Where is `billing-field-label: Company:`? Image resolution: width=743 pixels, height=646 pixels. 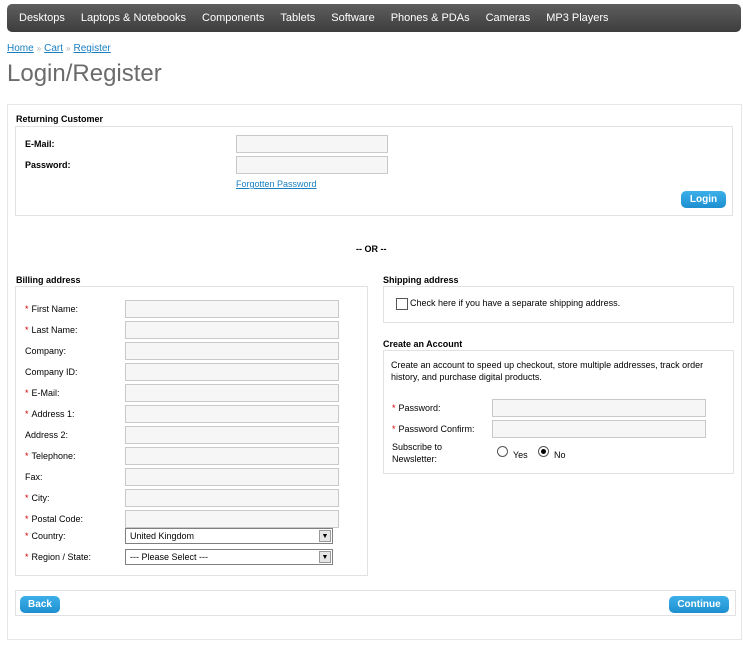
billing-field-label: Company: is located at coordinates (45, 351).